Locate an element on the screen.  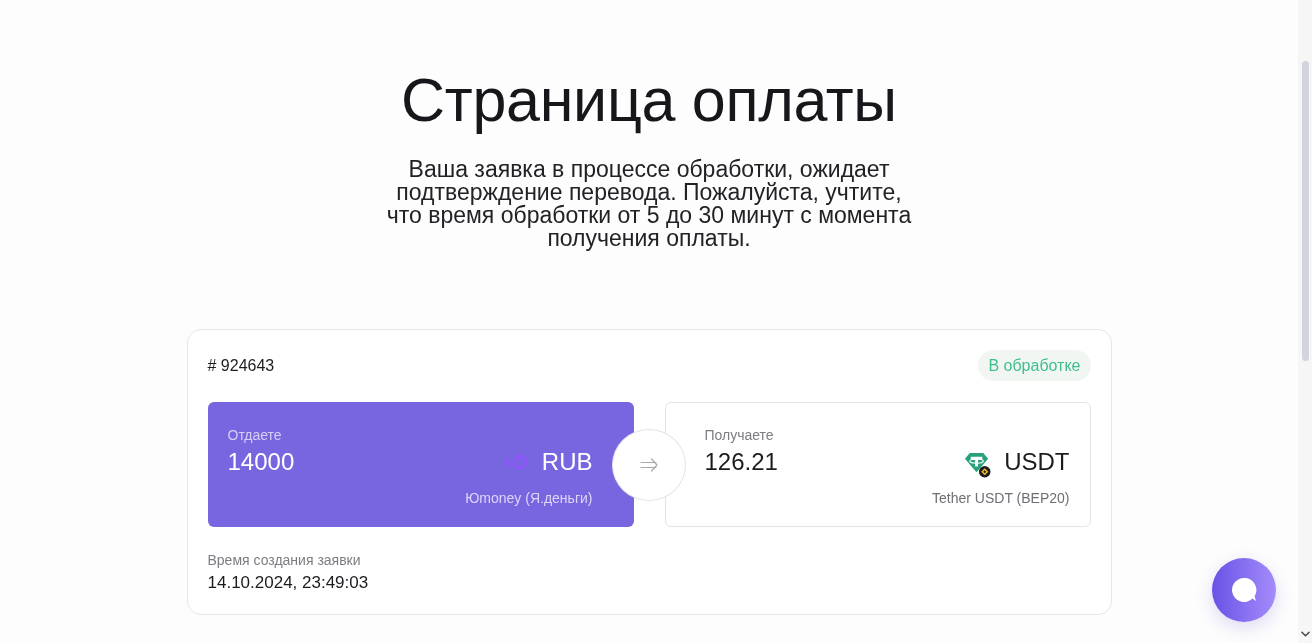
token-logo-icon is located at coordinates (978, 464).